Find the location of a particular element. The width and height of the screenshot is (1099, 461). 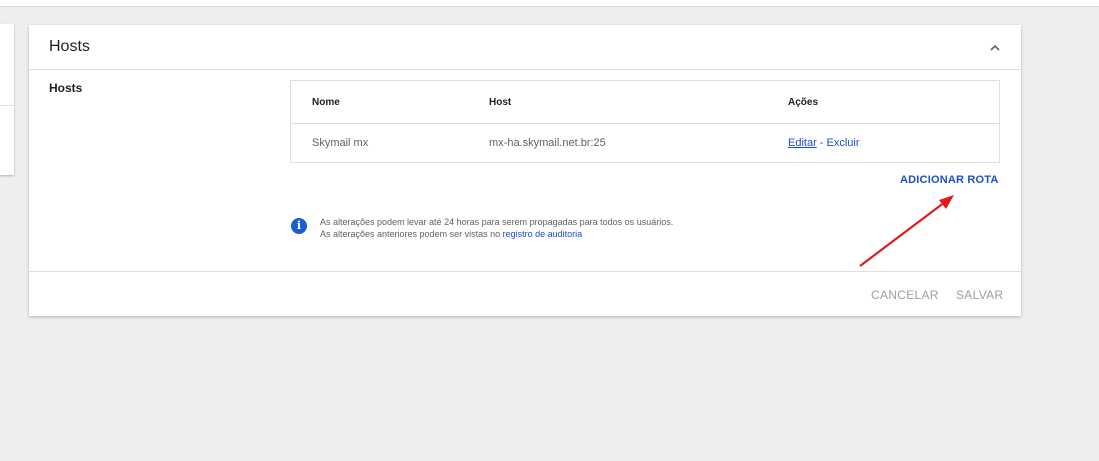

cell-name: Skymail mx is located at coordinates (340, 143).